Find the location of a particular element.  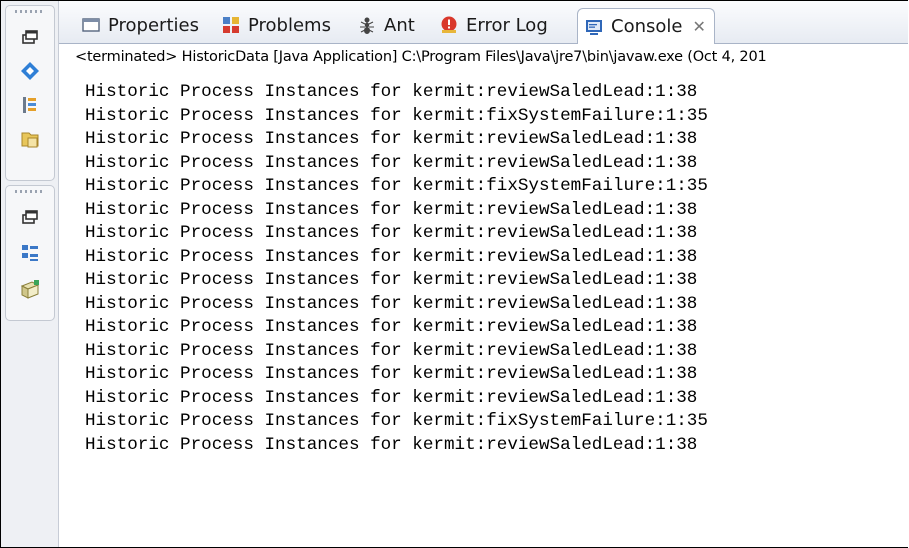

left-trim-rail is located at coordinates (30, 274).